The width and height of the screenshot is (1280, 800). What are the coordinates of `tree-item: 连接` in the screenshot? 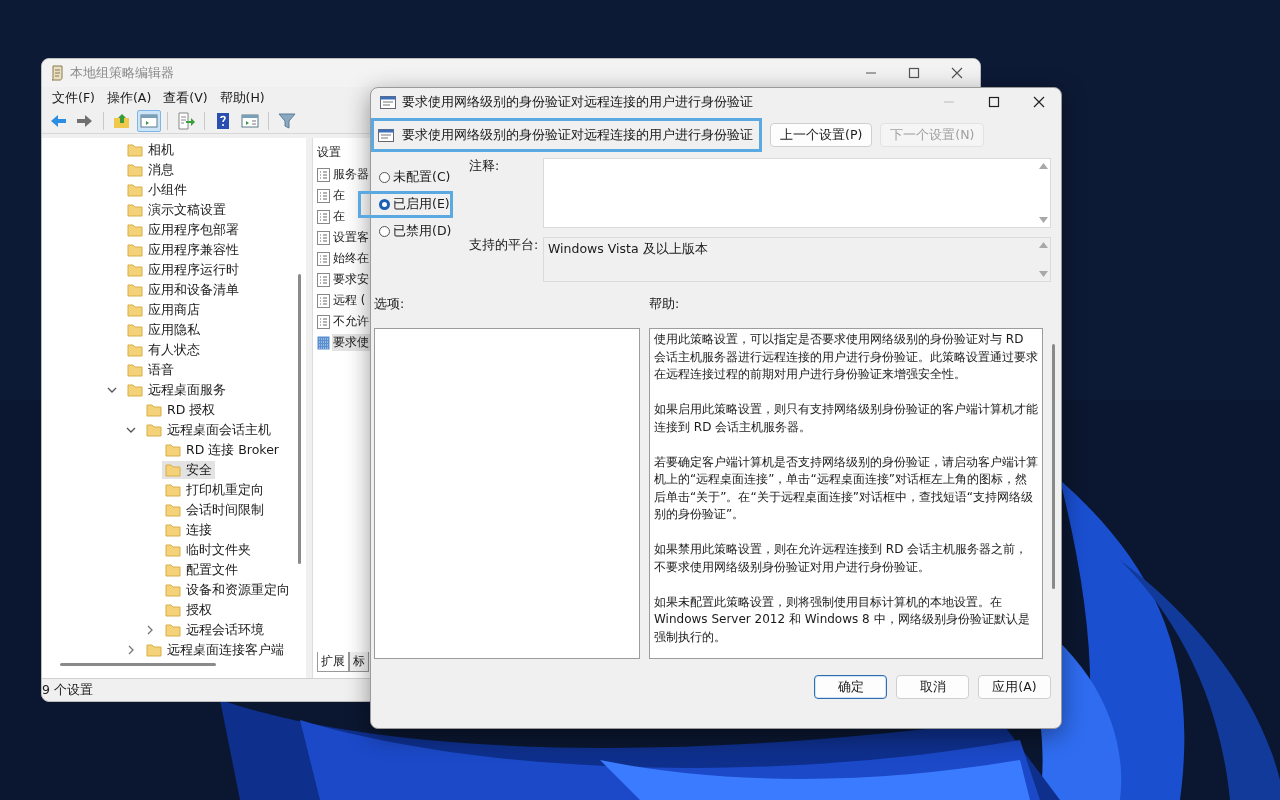 It's located at (188, 530).